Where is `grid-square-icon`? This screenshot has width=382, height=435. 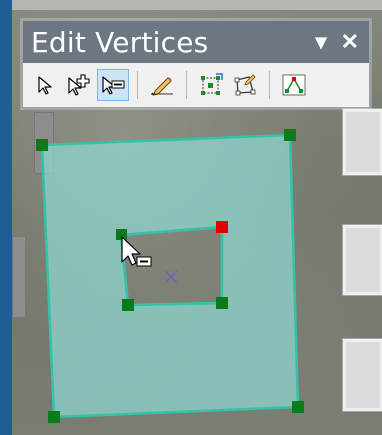 grid-square-icon is located at coordinates (212, 84).